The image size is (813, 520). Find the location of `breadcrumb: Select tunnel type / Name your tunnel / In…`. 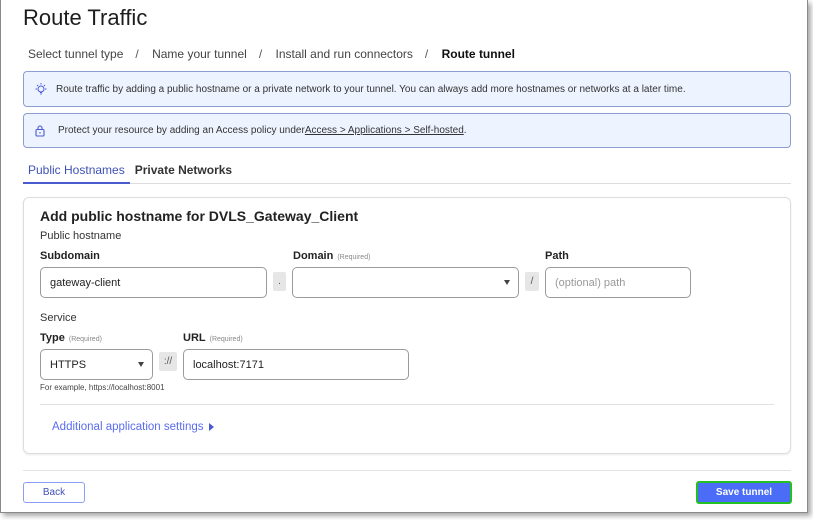

breadcrumb: Select tunnel type / Name your tunnel / In… is located at coordinates (271, 54).